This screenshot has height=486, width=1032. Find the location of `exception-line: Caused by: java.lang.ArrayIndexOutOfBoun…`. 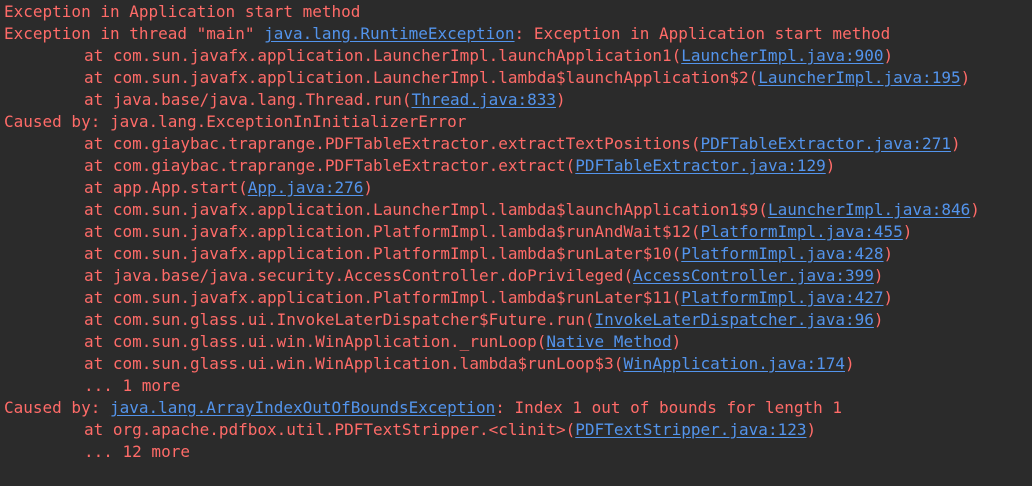

exception-line: Caused by: java.lang.ArrayIndexOutOfBoun… is located at coordinates (518, 408).